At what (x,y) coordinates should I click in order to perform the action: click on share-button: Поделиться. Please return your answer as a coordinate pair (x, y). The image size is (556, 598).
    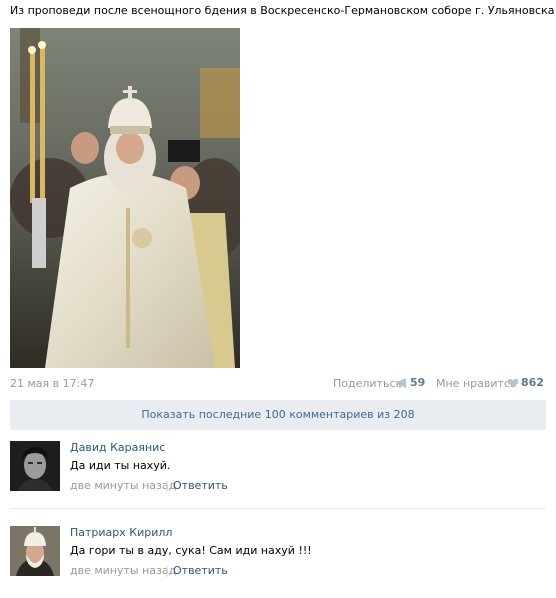
    Looking at the image, I should click on (367, 383).